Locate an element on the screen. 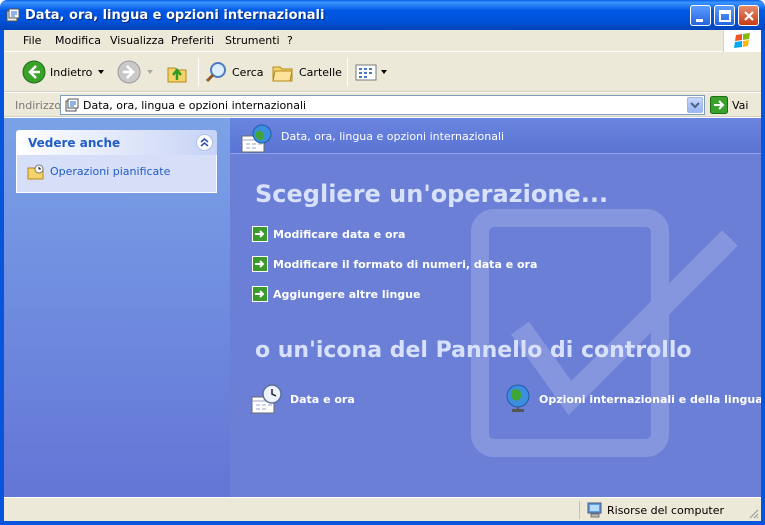 The image size is (765, 525). forward-dropdown-icon is located at coordinates (150, 72).